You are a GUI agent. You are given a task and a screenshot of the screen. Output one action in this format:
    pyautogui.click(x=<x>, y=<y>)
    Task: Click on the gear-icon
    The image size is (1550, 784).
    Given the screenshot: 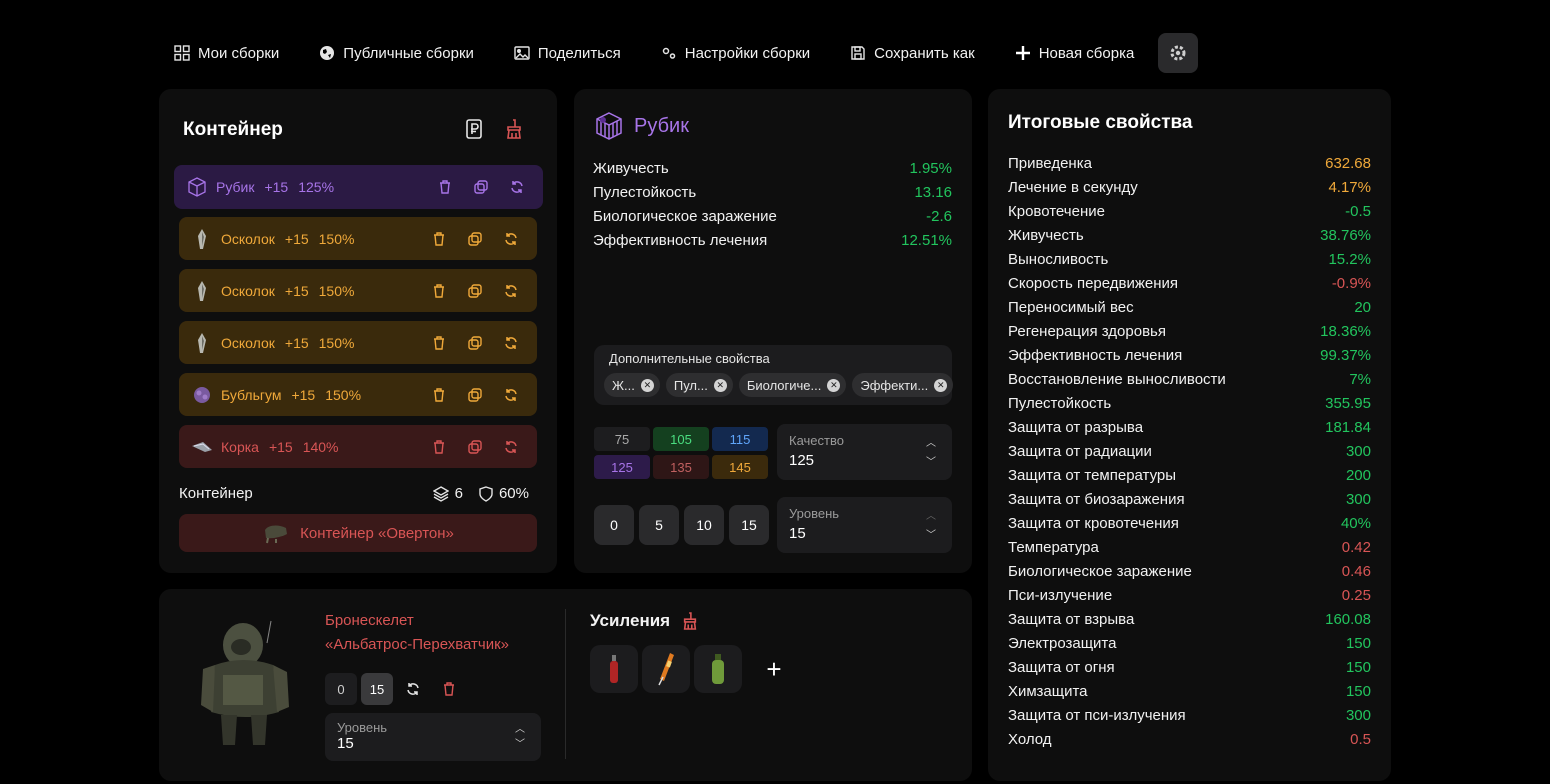 What is the action you would take?
    pyautogui.click(x=1178, y=53)
    